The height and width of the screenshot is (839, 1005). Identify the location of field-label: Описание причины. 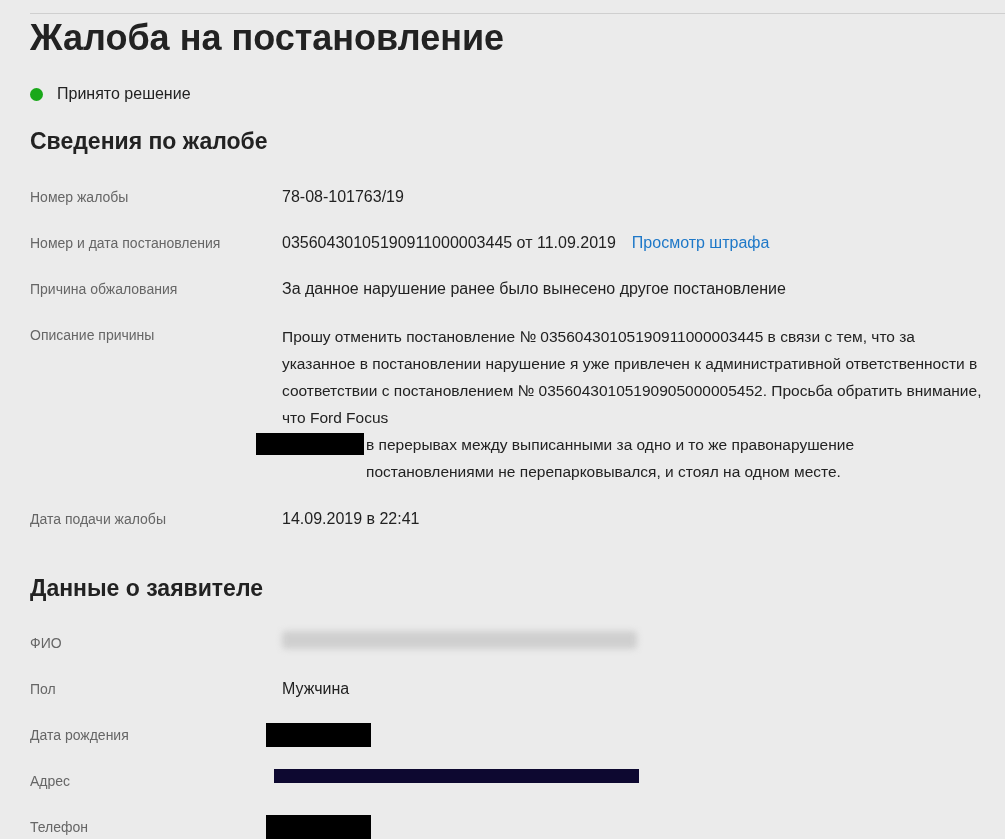
(93, 335).